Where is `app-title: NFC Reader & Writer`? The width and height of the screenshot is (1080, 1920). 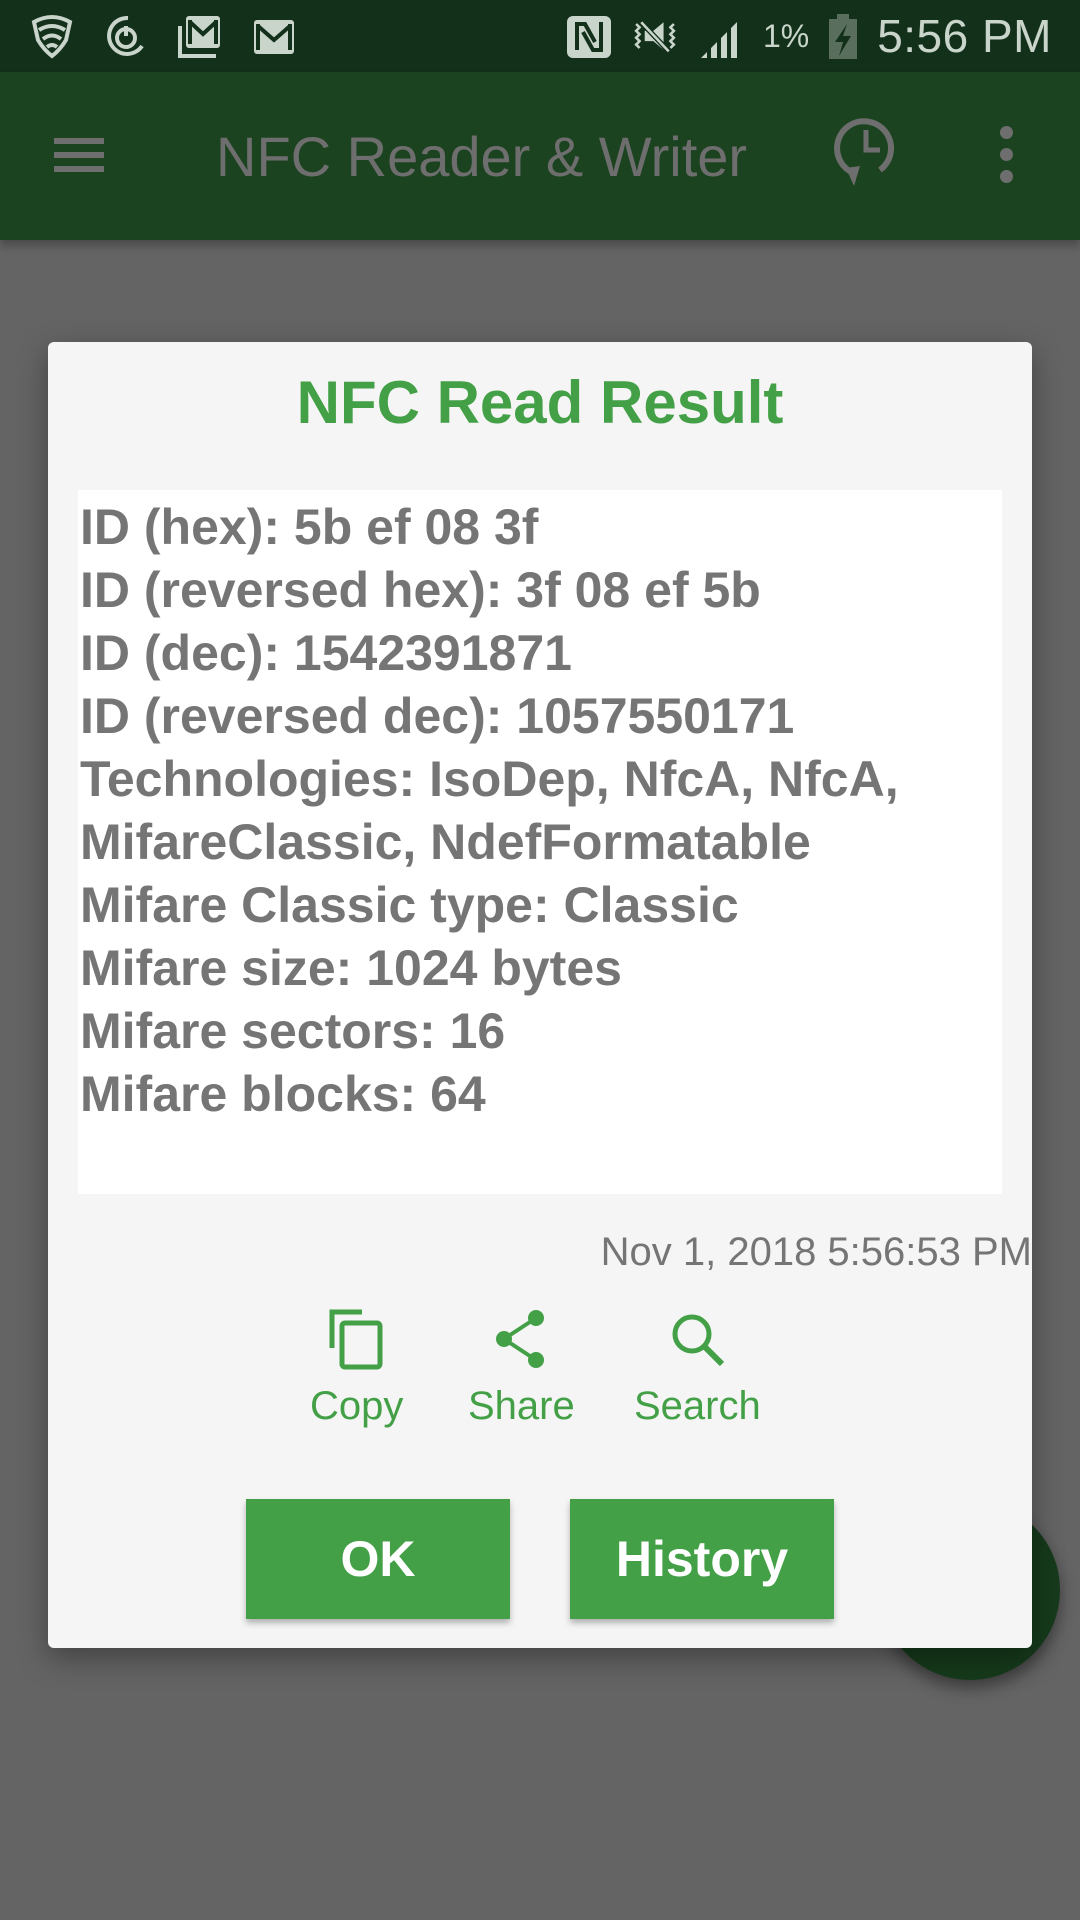
app-title: NFC Reader & Writer is located at coordinates (482, 156).